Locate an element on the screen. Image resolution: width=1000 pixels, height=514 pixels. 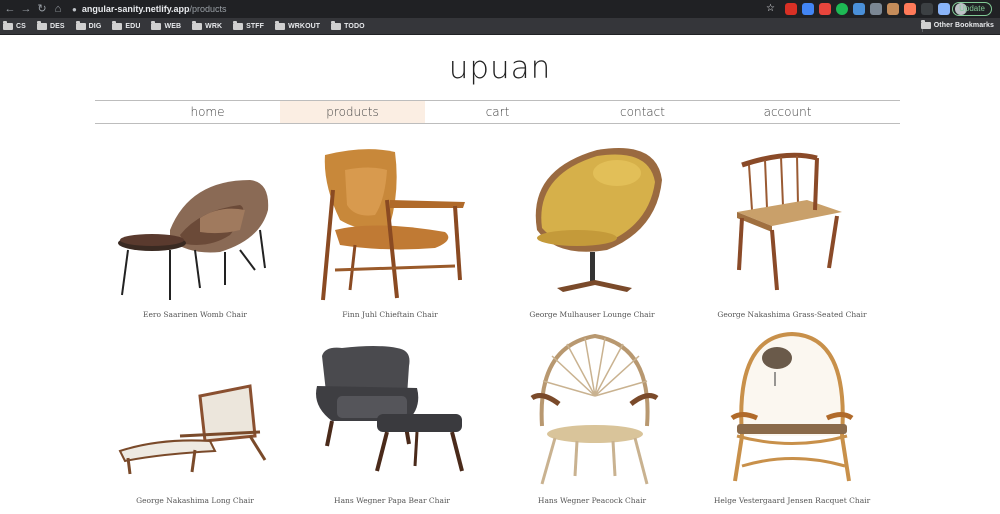
bookmark-folder: WRKOUT is located at coordinates (297, 25).